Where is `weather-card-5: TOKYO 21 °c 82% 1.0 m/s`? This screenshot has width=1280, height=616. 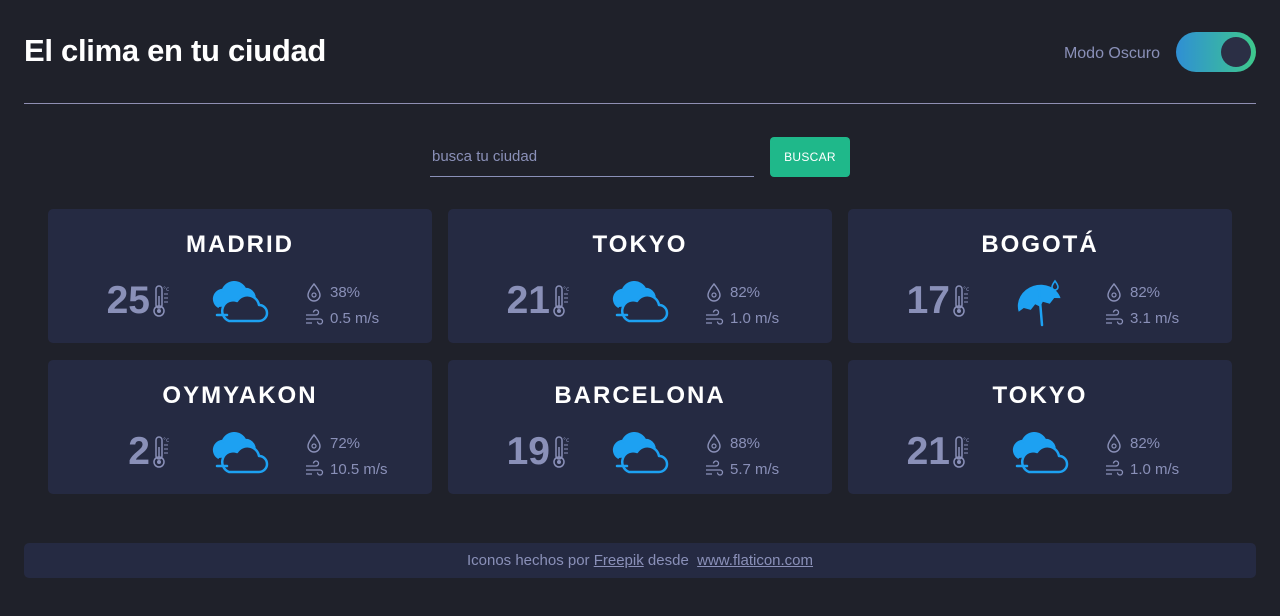
weather-card-5: TOKYO 21 °c 82% 1.0 m/s is located at coordinates (1040, 427).